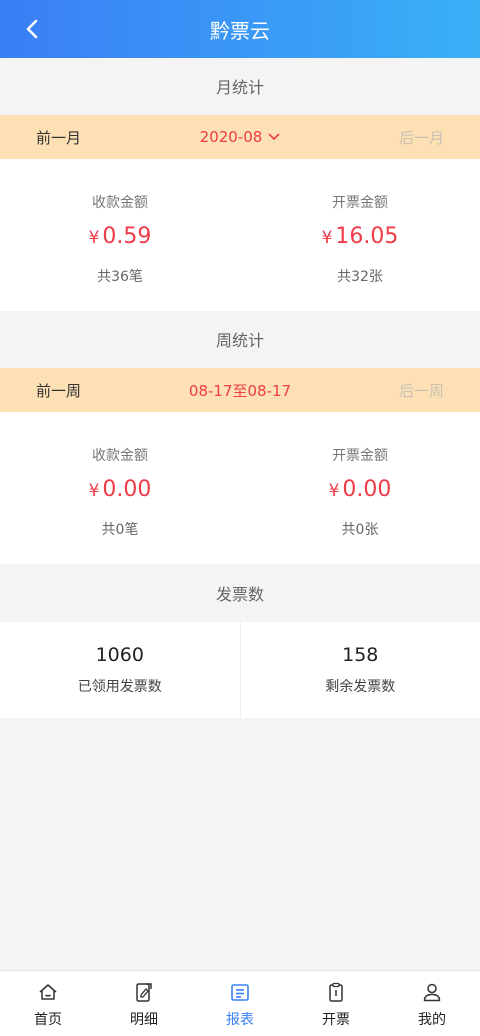 This screenshot has width=480, height=1036. Describe the element at coordinates (239, 594) in the screenshot. I see `invoice-count-section-title: 发票数` at that location.